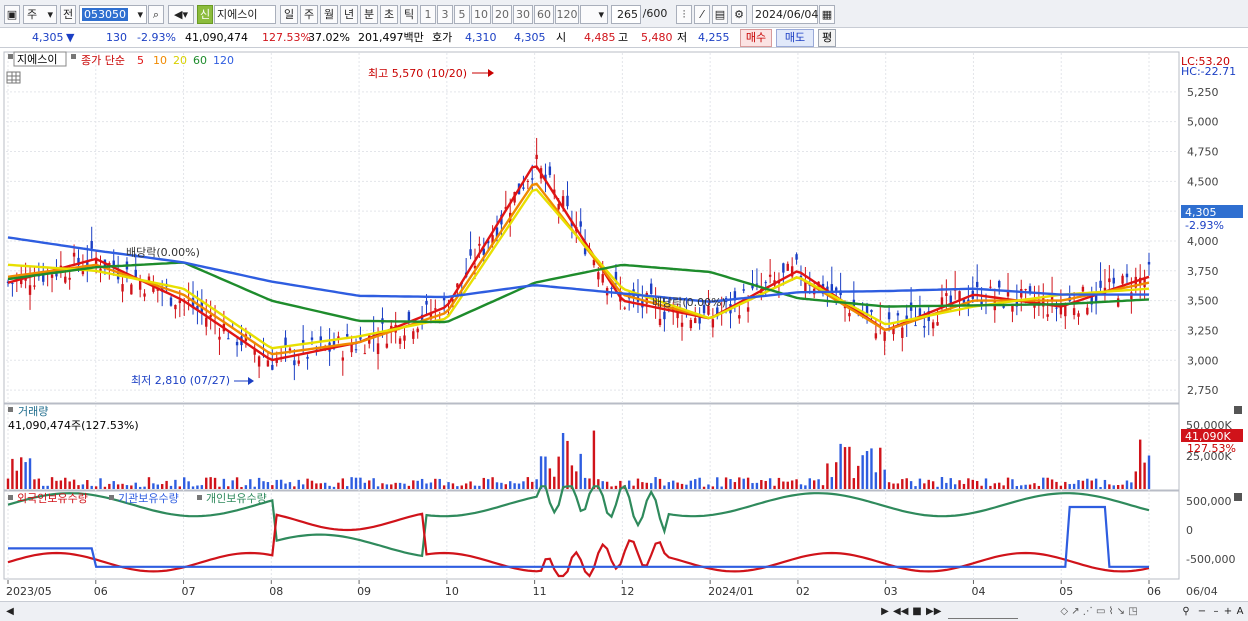 This screenshot has height=621, width=1248. What do you see at coordinates (140, 14) in the screenshot?
I see `chevron-down-icon: ▾` at bounding box center [140, 14].